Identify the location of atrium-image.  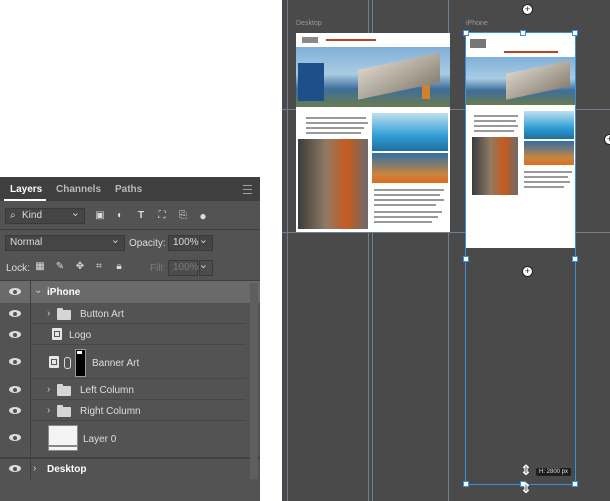
(410, 168).